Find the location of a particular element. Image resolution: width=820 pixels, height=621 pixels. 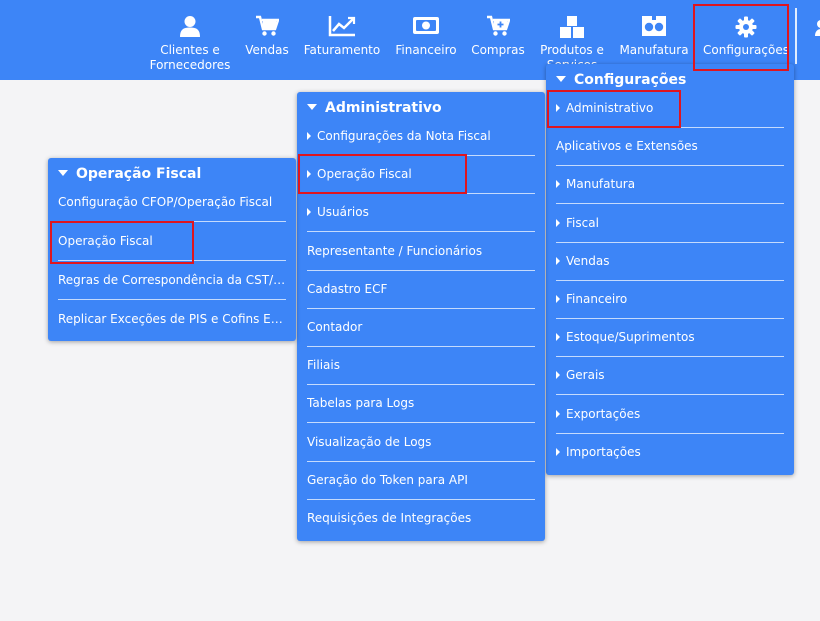

nav-label: Configurações is located at coordinates (746, 50).